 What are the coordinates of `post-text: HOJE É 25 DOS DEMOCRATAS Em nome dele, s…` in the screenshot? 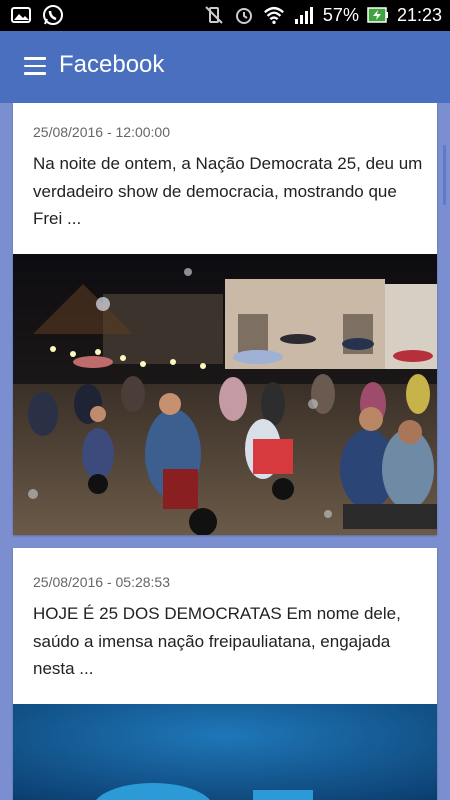 It's located at (228, 641).